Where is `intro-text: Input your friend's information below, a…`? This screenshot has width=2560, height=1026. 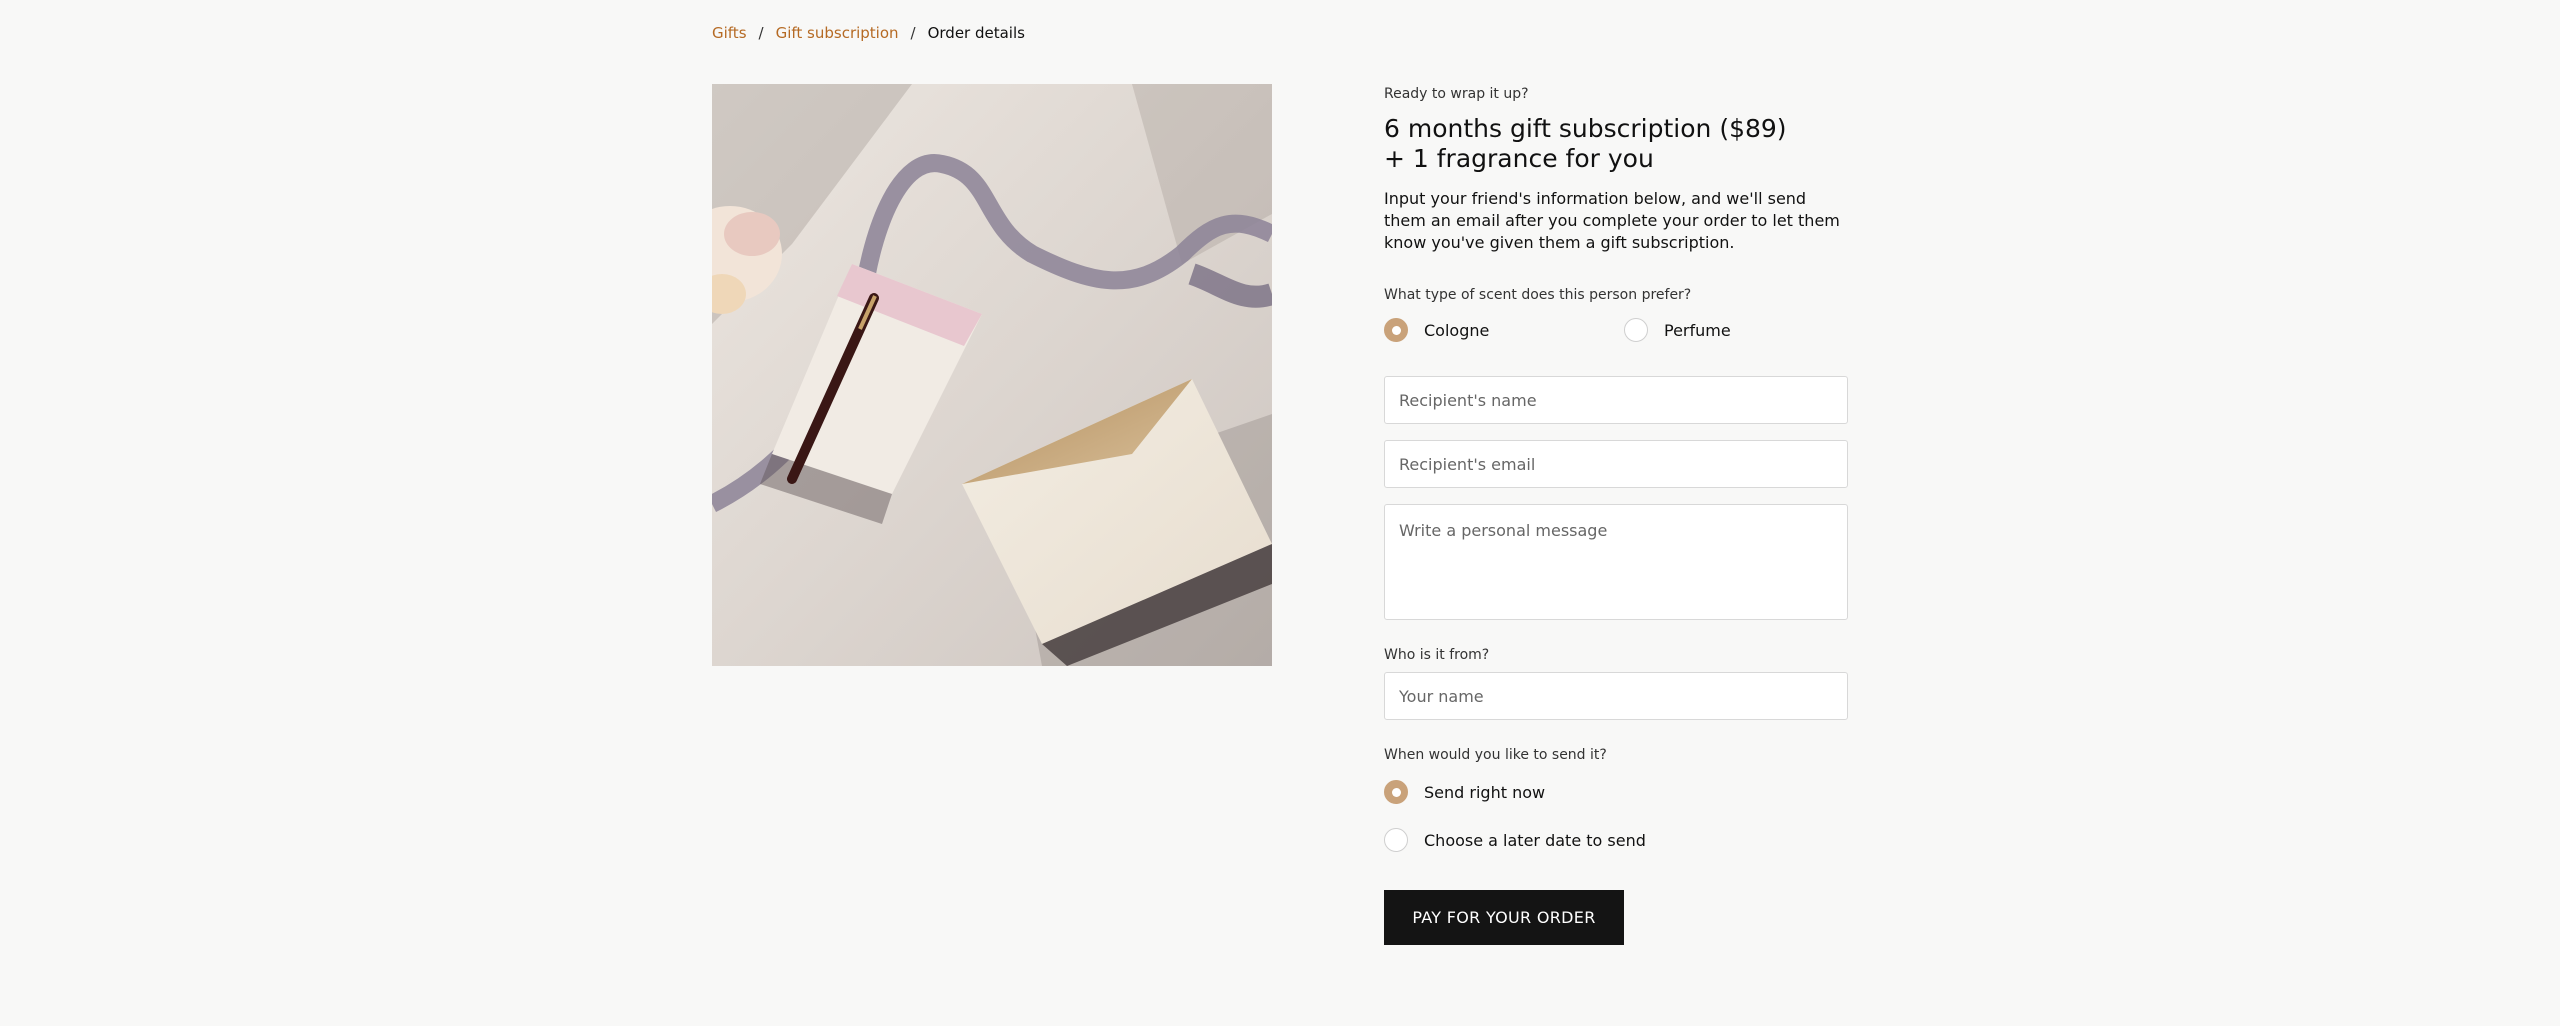 intro-text: Input your friend's information below, a… is located at coordinates (1612, 220).